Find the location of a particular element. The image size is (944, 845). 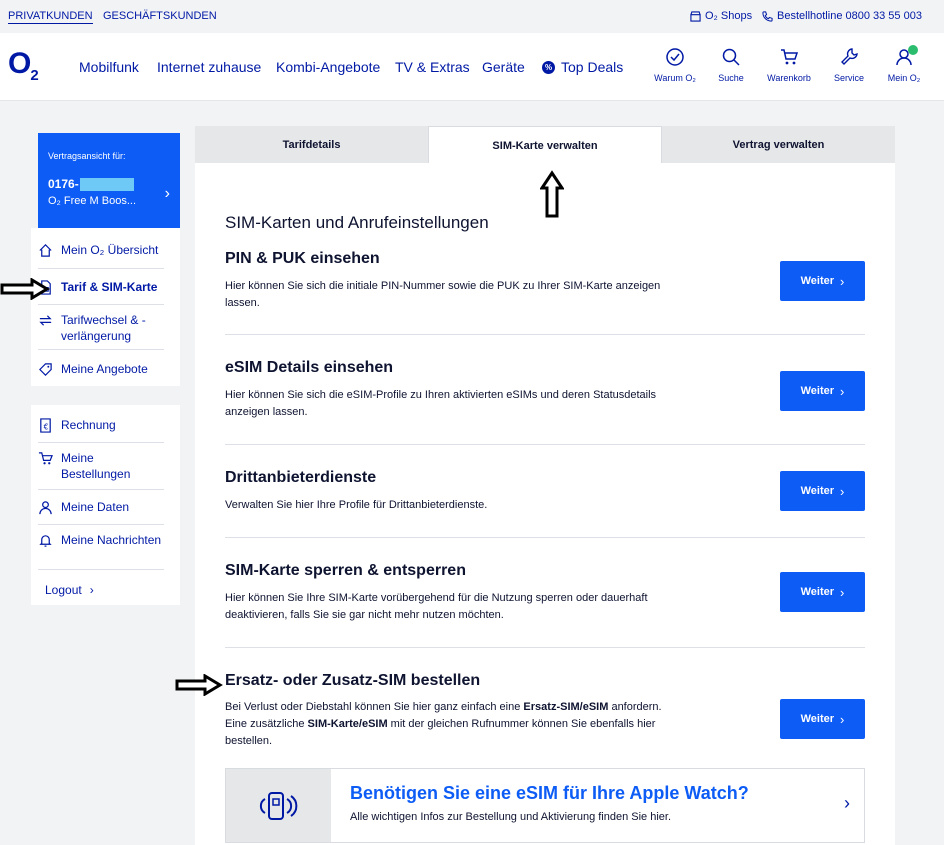

tag-icon is located at coordinates (45, 369).